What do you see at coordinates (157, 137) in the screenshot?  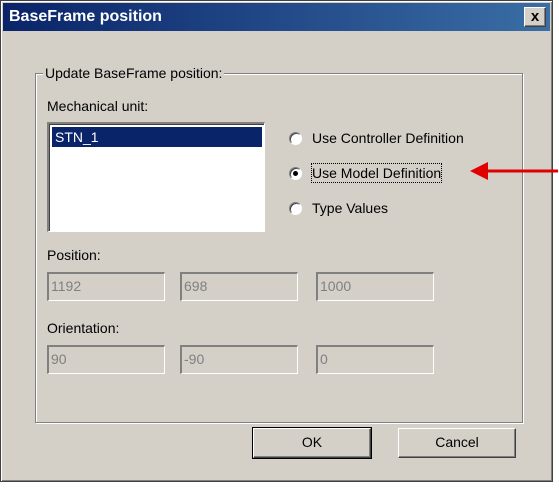 I see `list-item-stn-1: STN_1` at bounding box center [157, 137].